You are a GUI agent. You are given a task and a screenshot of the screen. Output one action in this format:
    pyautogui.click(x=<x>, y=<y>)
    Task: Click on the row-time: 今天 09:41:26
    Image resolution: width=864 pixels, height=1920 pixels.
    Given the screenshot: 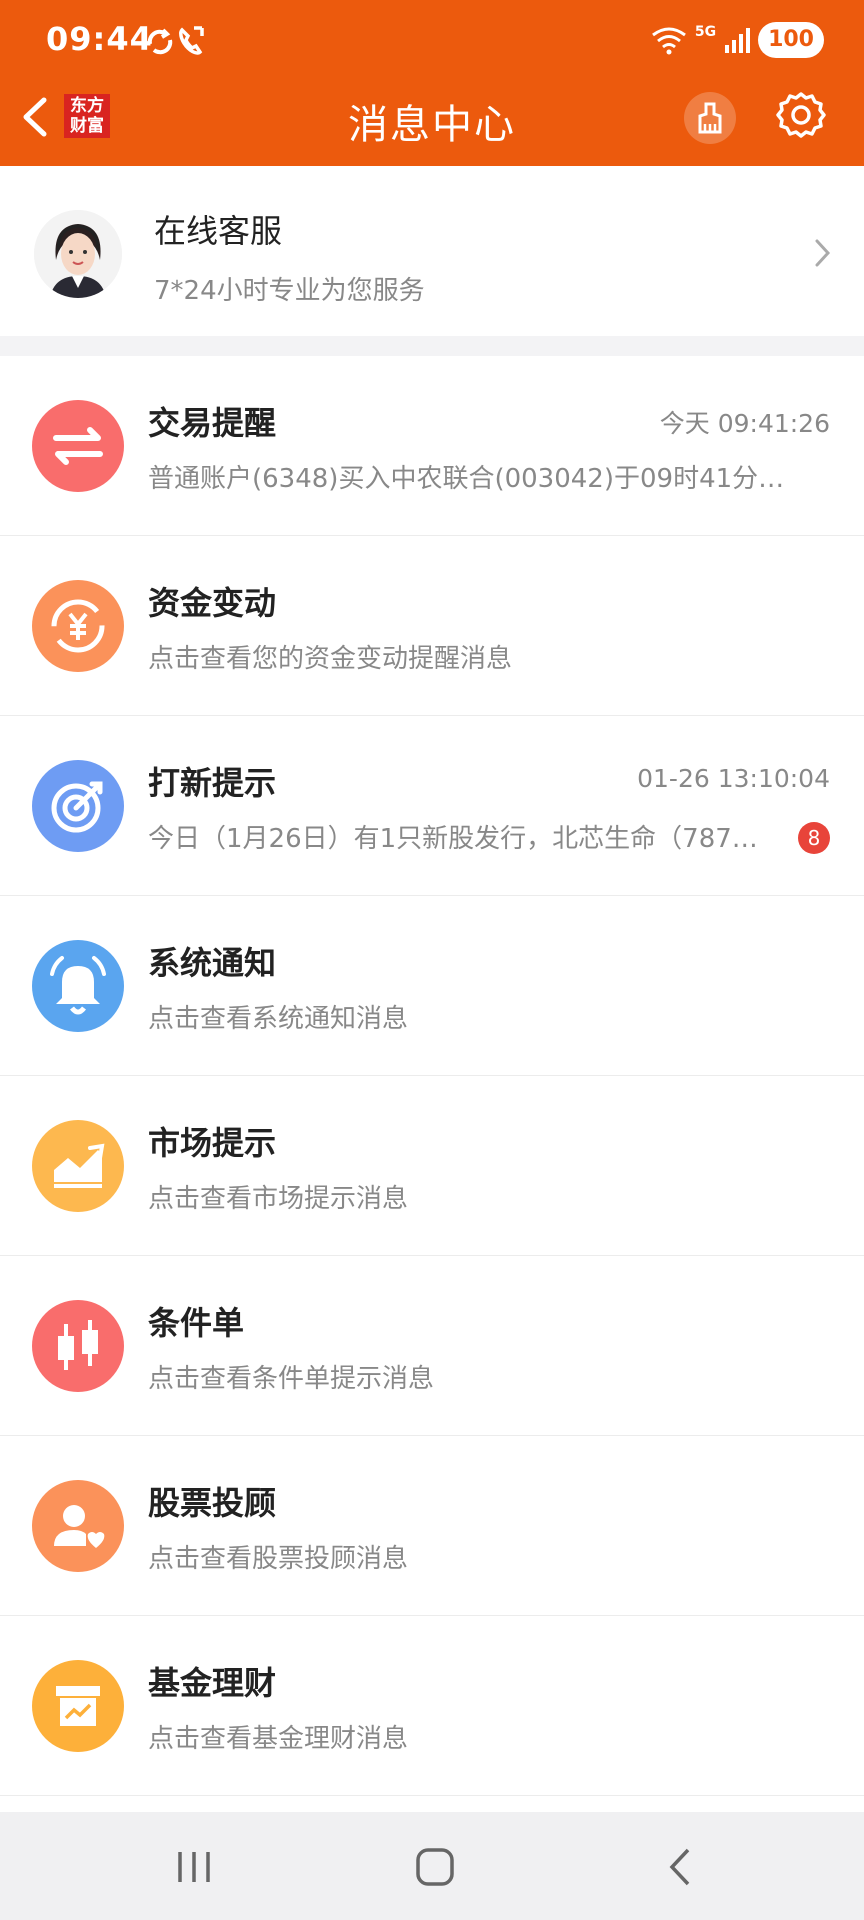 What is the action you would take?
    pyautogui.click(x=744, y=423)
    